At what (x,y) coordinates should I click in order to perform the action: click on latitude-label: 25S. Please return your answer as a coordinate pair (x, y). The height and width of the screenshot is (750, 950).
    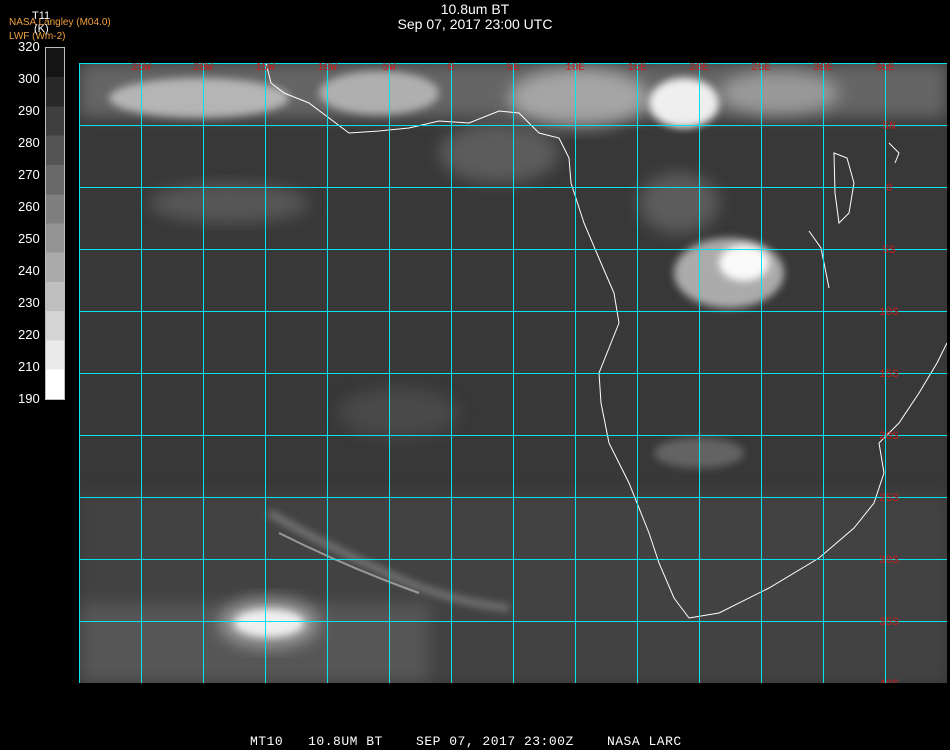
    Looking at the image, I should click on (889, 499).